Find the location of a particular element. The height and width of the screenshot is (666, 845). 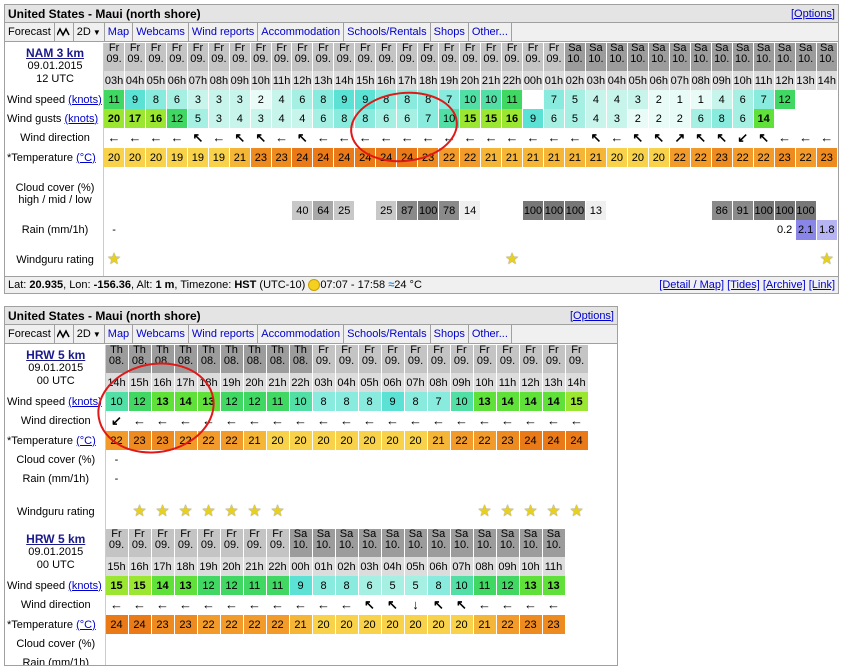

day-header: Th08. is located at coordinates (277, 359).